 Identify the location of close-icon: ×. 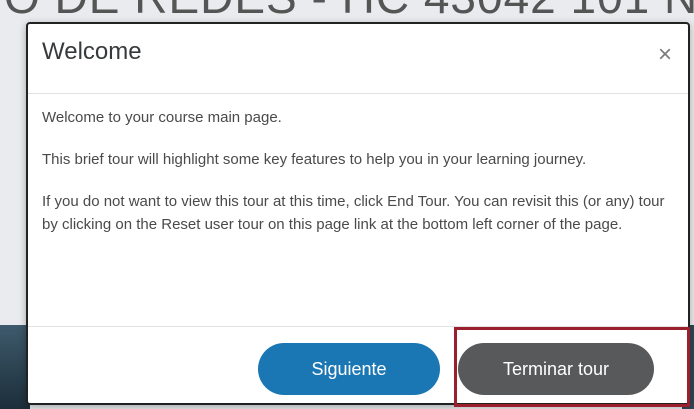
(665, 55).